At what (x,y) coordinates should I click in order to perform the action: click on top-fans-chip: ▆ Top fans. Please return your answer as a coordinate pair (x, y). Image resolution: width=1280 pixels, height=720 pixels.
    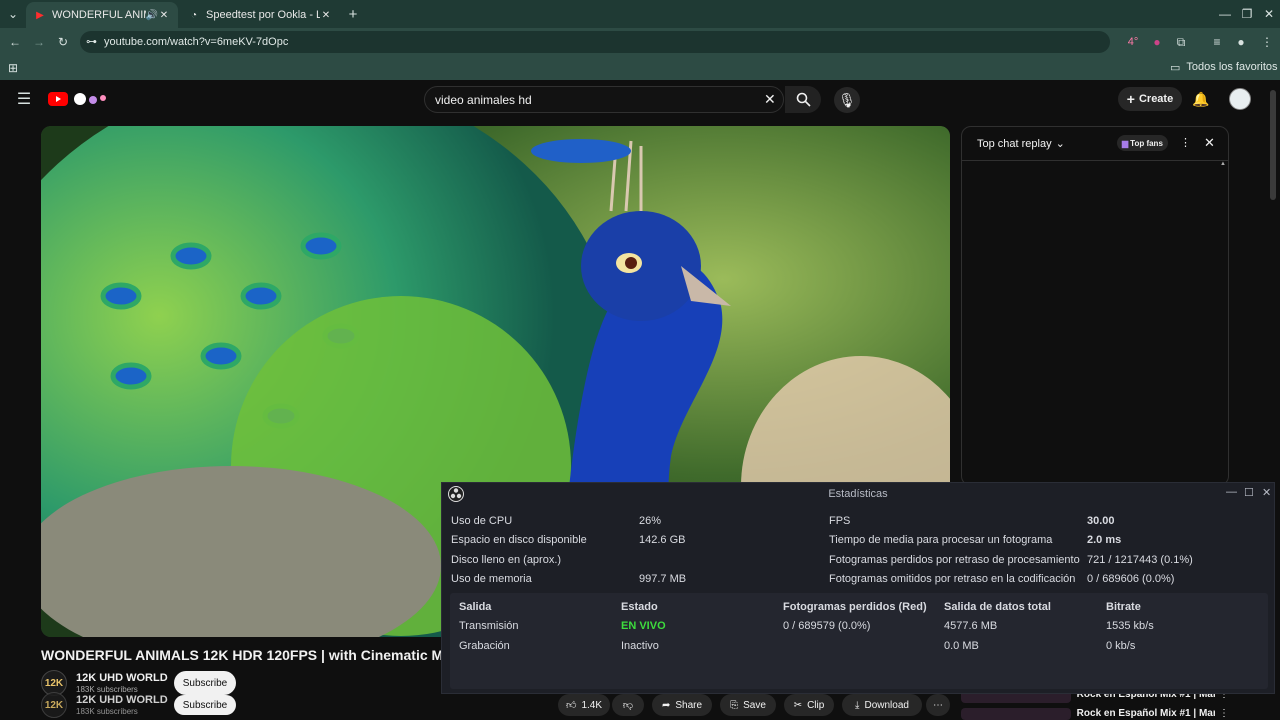
    Looking at the image, I should click on (1142, 143).